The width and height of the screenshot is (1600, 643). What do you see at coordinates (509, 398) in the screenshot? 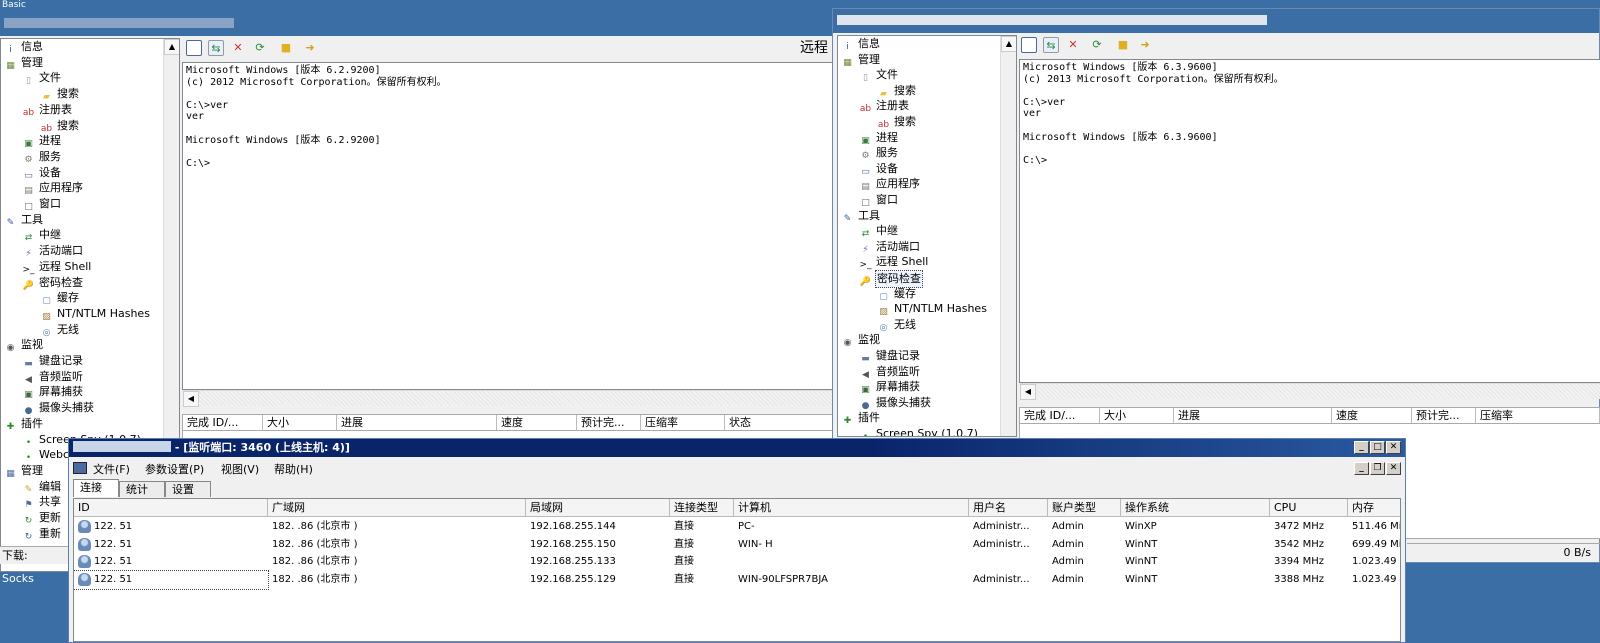
I see `left-console-hscroll: ◀` at bounding box center [509, 398].